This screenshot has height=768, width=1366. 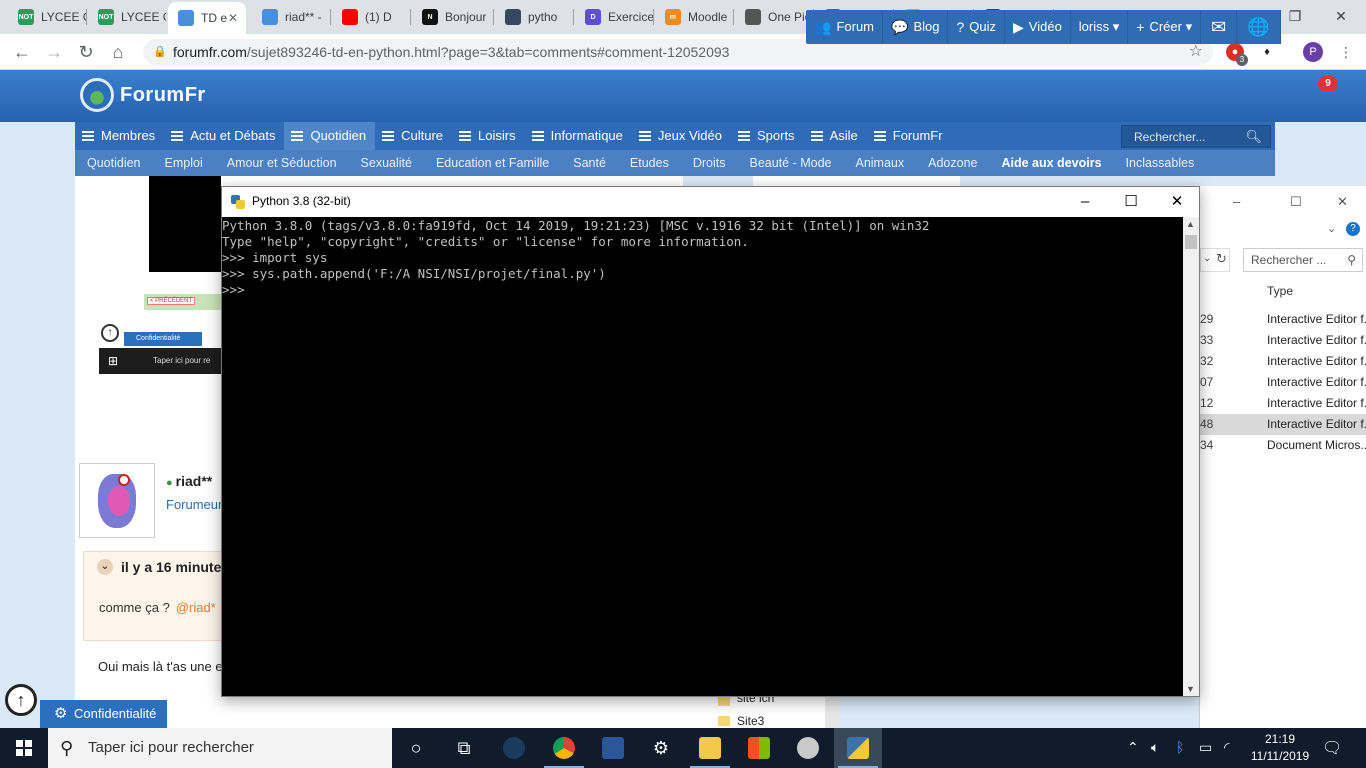 What do you see at coordinates (952, 163) in the screenshot?
I see `subcategory-link: Adozone` at bounding box center [952, 163].